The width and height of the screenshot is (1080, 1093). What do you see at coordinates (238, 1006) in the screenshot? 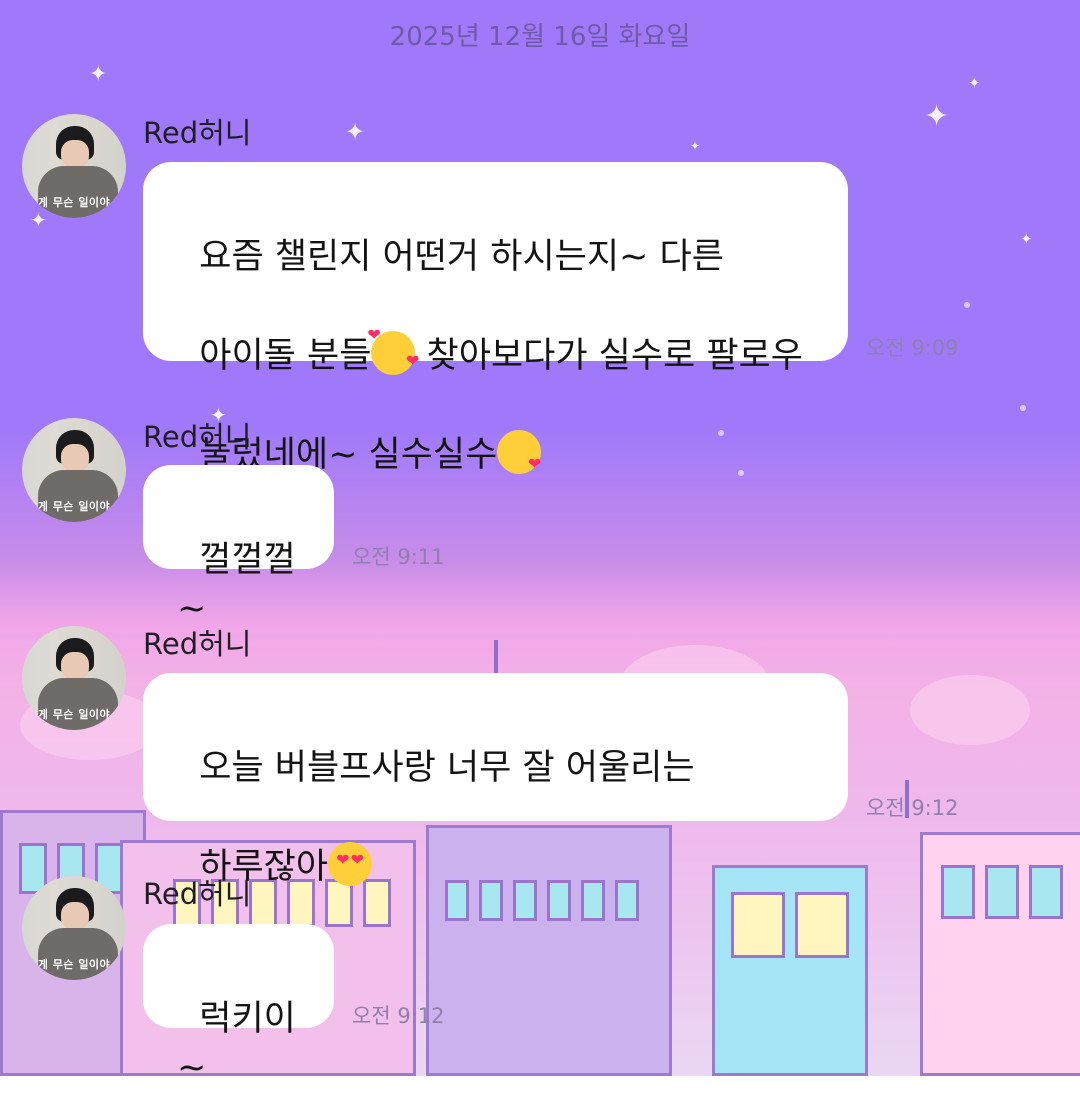
I see `message-bubble: 럭키이~` at bounding box center [238, 1006].